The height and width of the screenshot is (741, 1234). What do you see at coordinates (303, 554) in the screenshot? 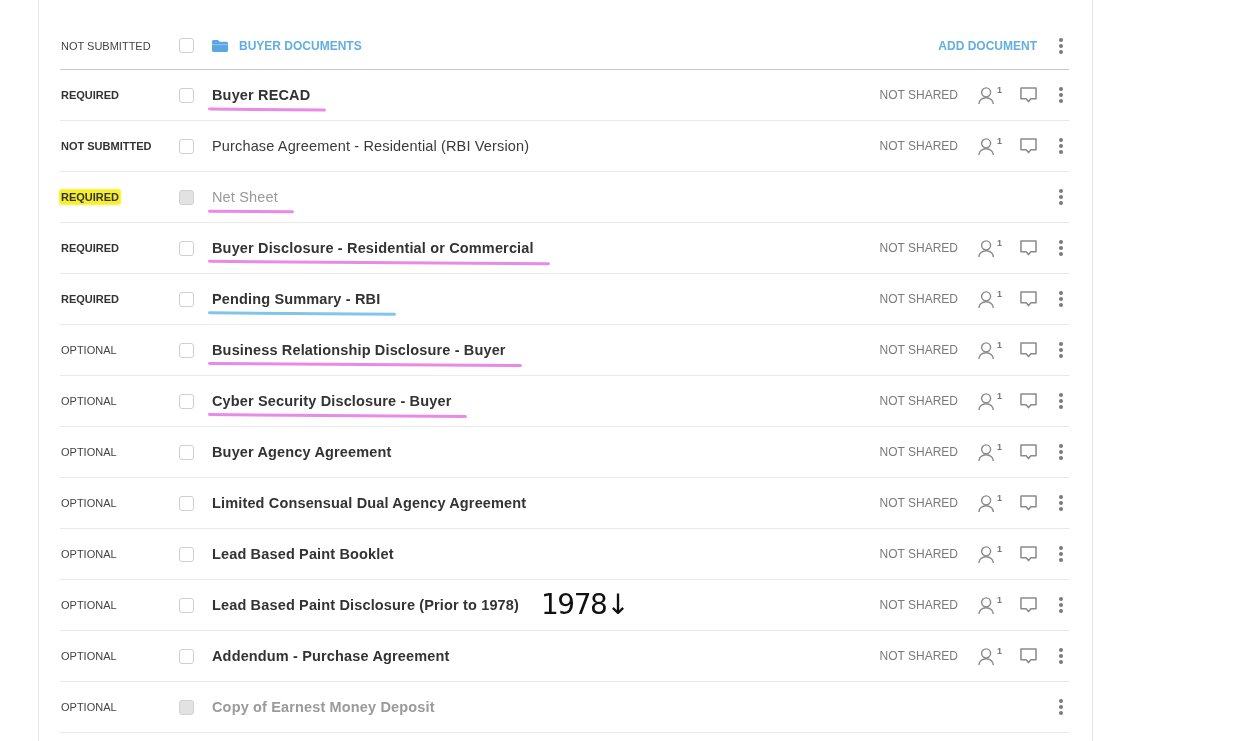
I see `document-title: Lead Based Paint Booklet` at bounding box center [303, 554].